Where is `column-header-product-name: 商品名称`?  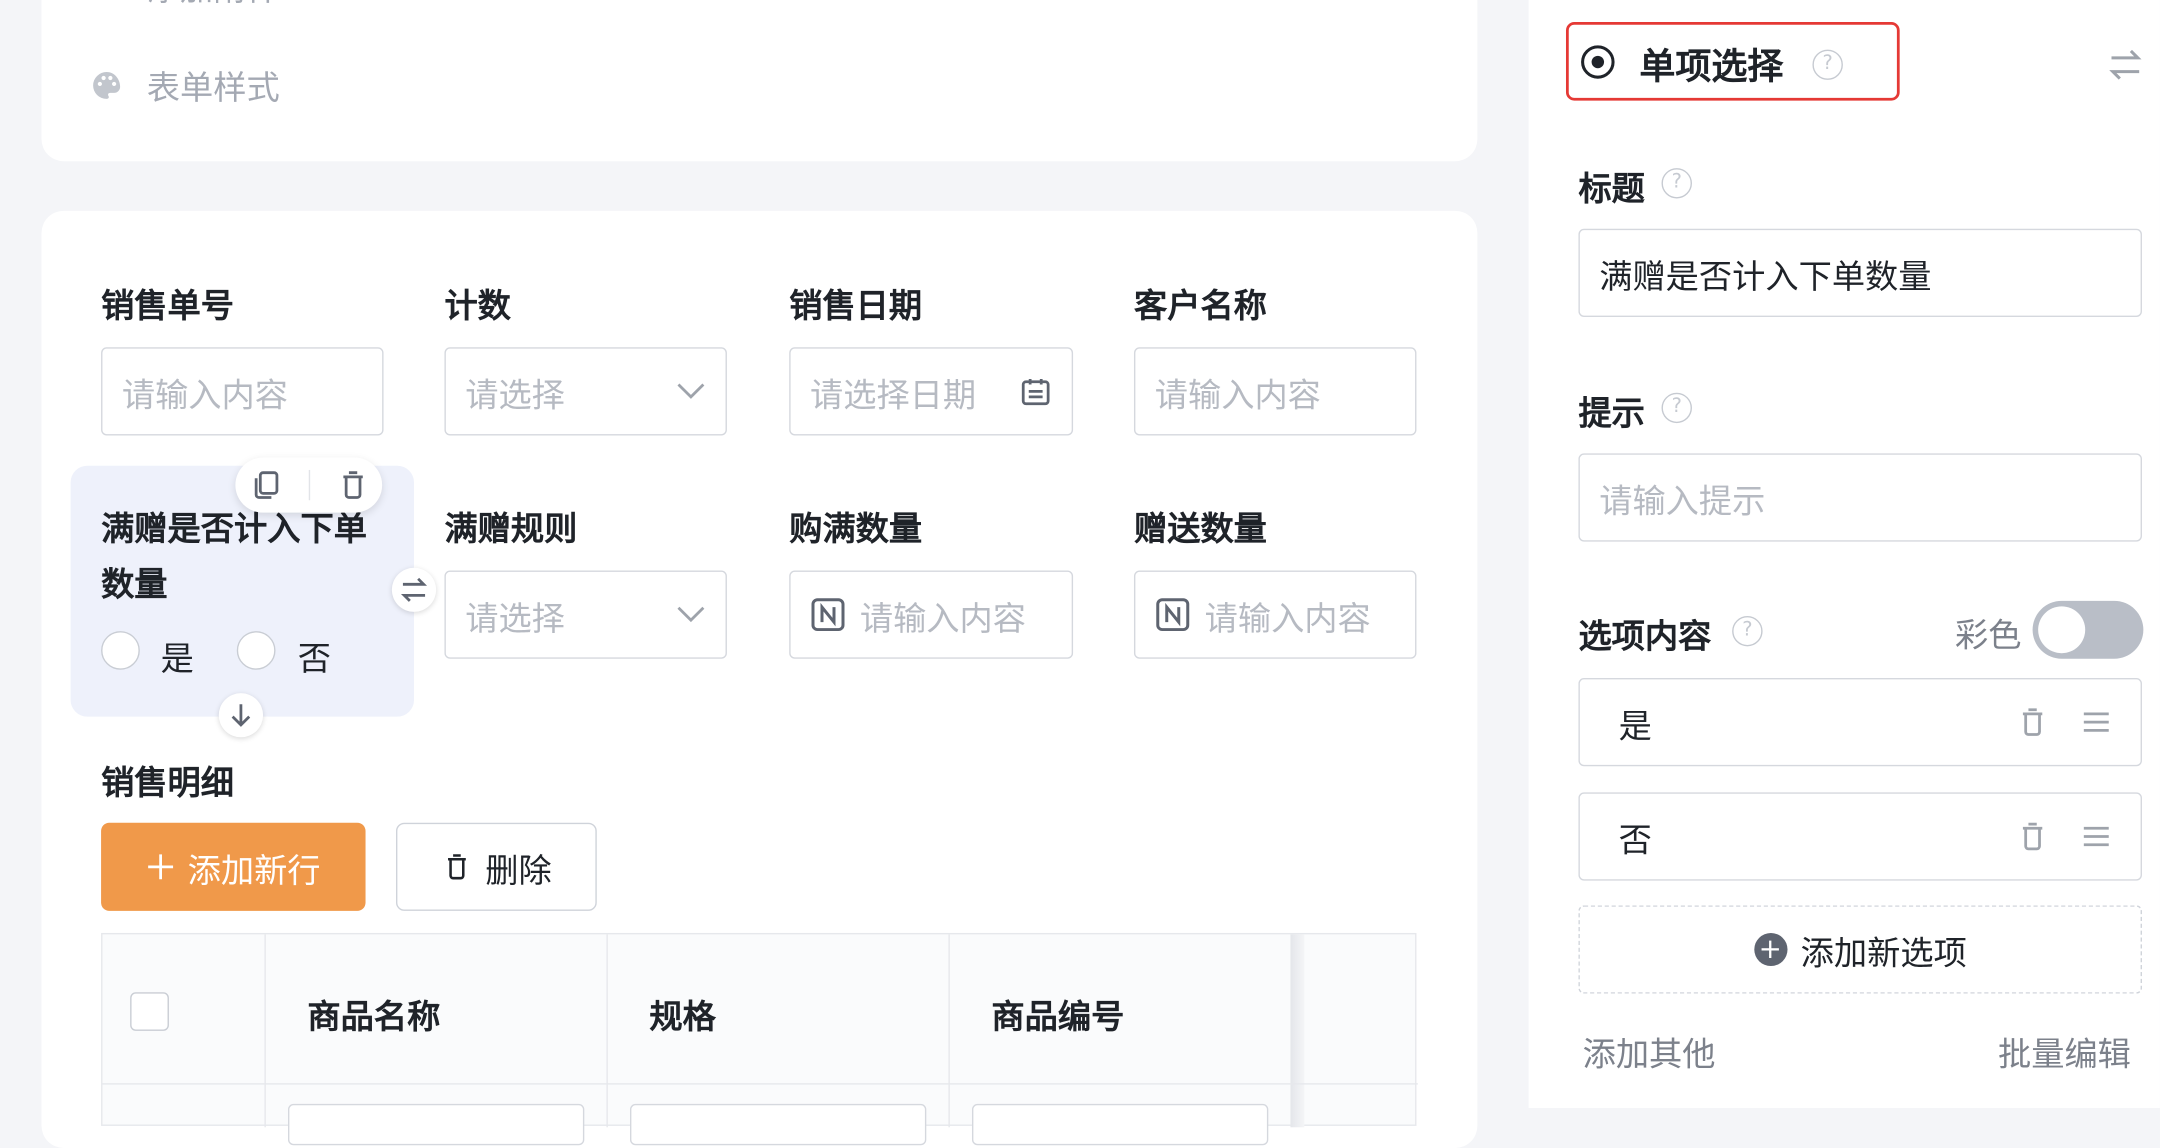
column-header-product-name: 商品名称 is located at coordinates (374, 1017).